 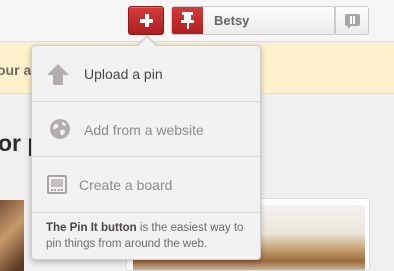 What do you see at coordinates (253, 20) in the screenshot?
I see `user-profile-button: Betsy` at bounding box center [253, 20].